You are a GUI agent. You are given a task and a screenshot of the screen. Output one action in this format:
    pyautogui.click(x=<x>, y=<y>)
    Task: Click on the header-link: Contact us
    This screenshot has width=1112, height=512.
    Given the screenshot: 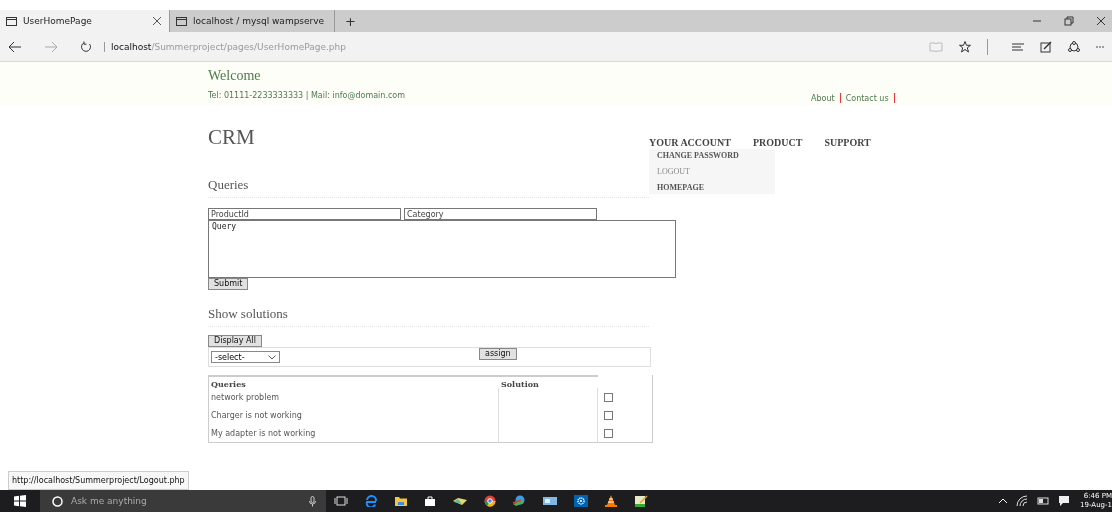 What is the action you would take?
    pyautogui.click(x=867, y=98)
    